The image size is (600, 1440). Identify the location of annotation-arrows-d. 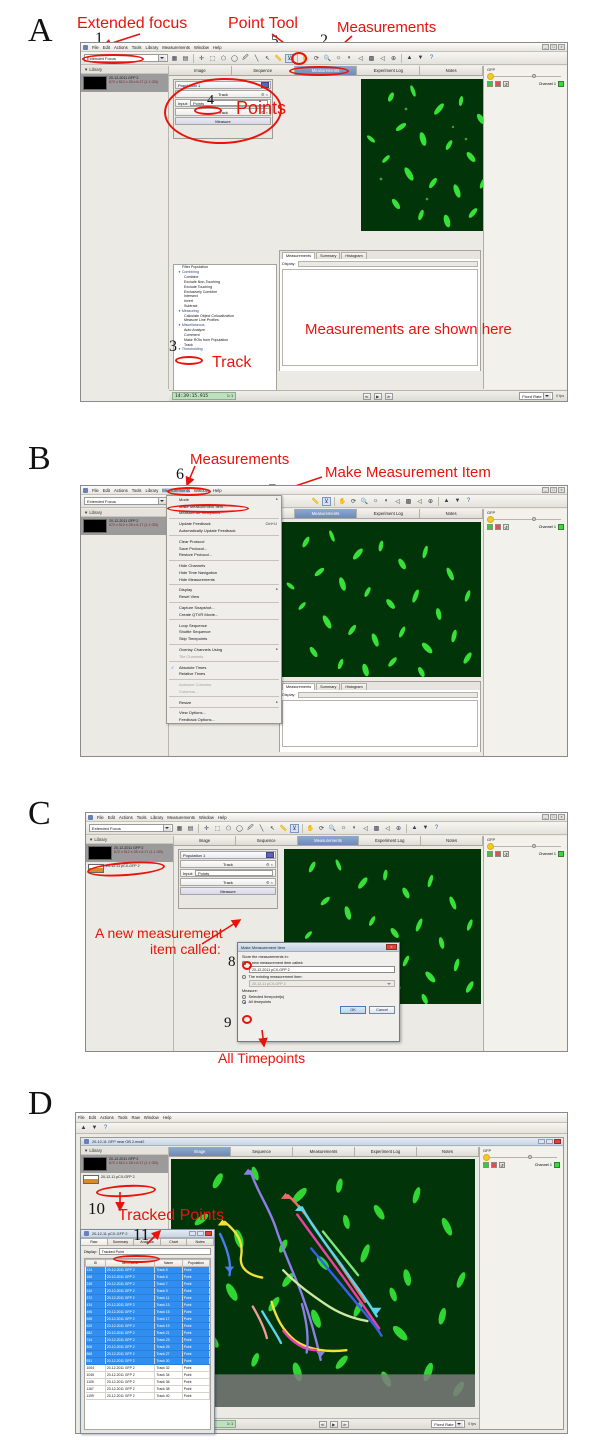
(138, 1218).